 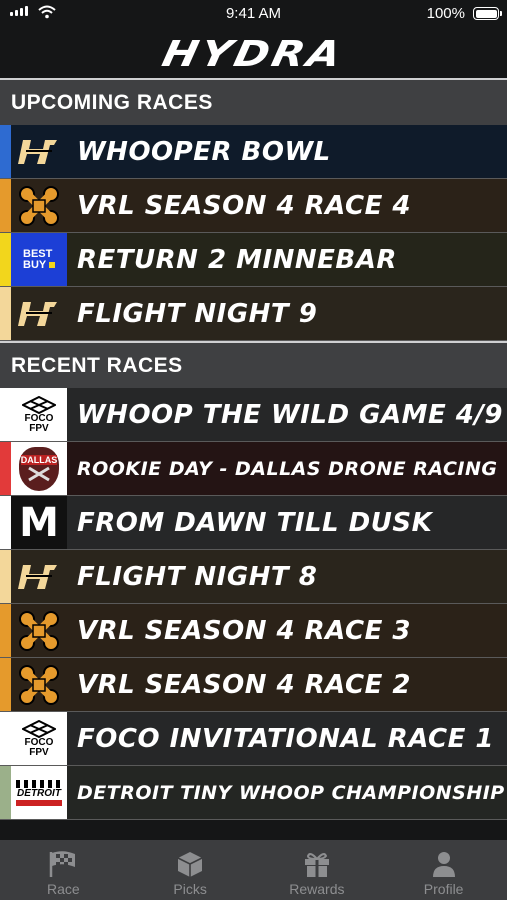 I want to click on dallas-logo: DALLAS, so click(x=39, y=468).